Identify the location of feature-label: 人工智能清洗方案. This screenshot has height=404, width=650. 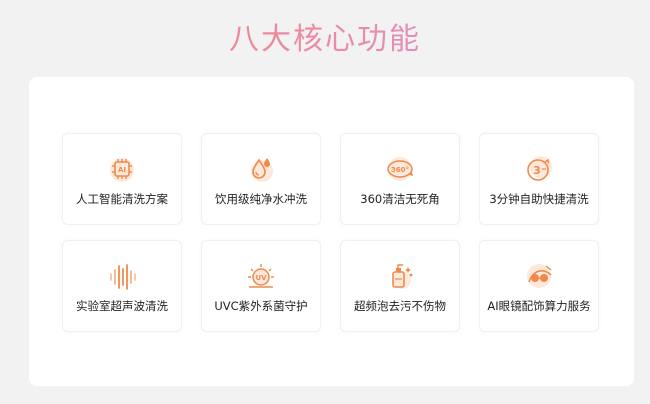
(122, 199).